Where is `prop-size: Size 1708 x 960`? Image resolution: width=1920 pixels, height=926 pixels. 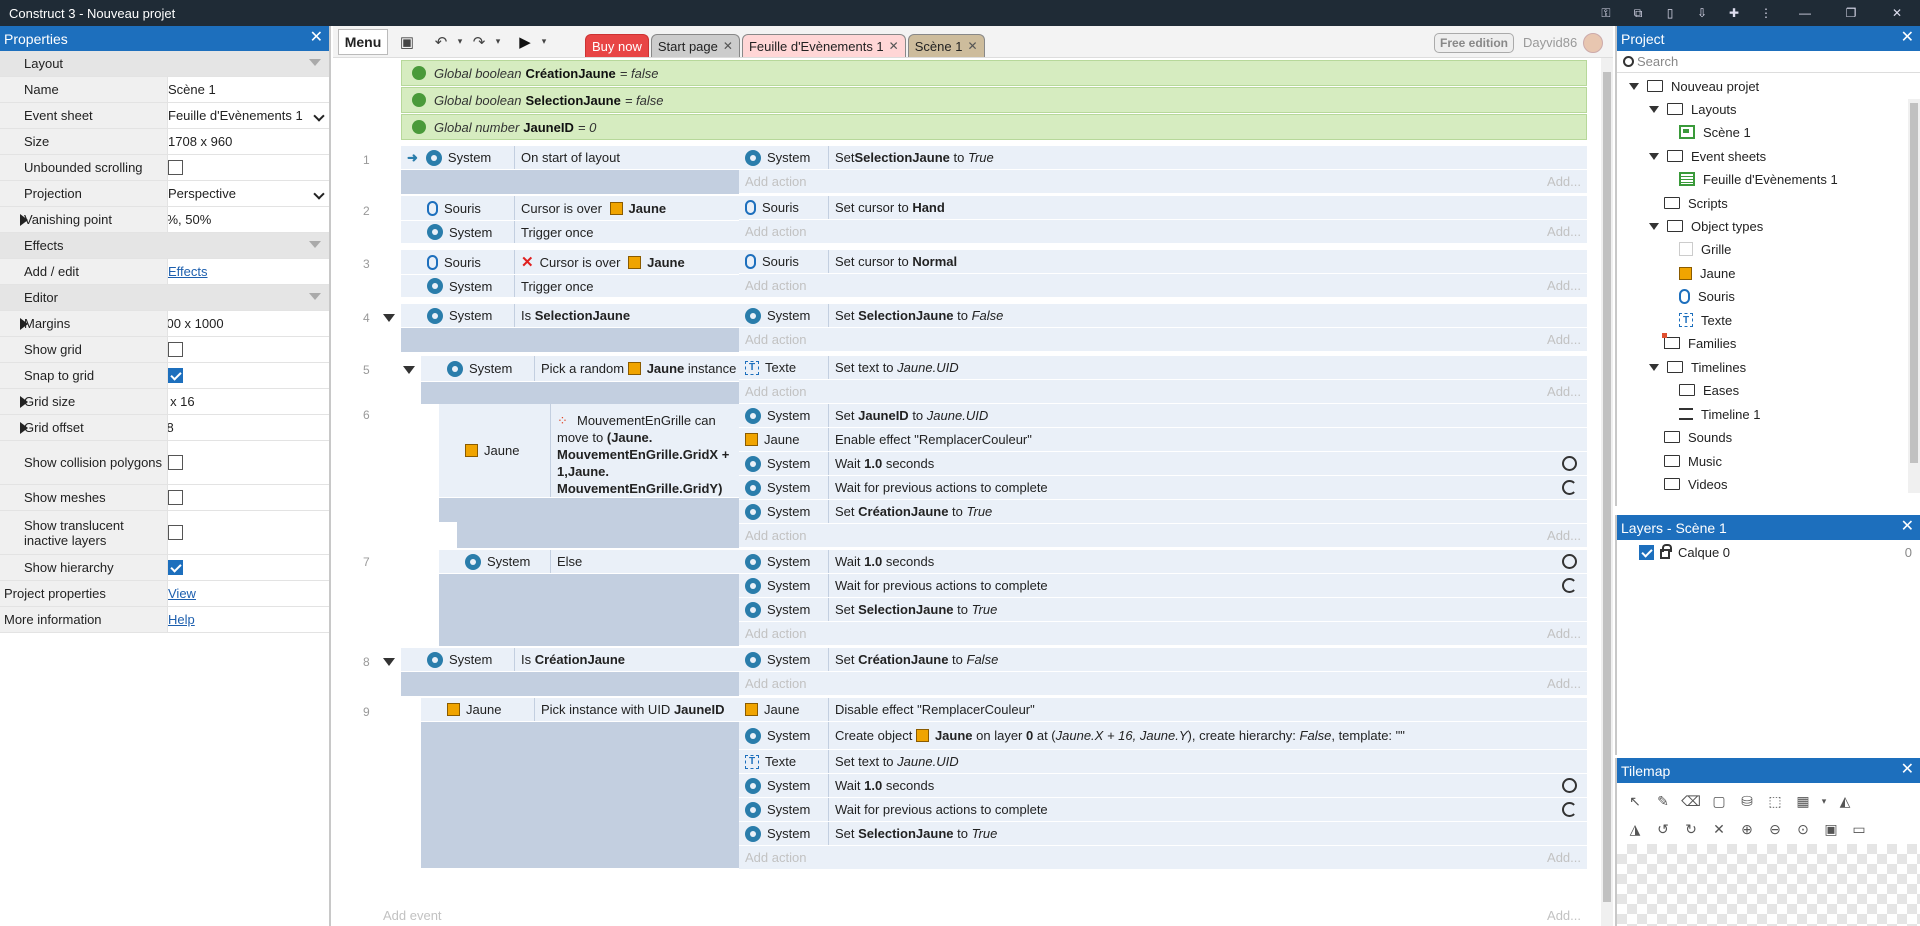 prop-size: Size 1708 x 960 is located at coordinates (164, 142).